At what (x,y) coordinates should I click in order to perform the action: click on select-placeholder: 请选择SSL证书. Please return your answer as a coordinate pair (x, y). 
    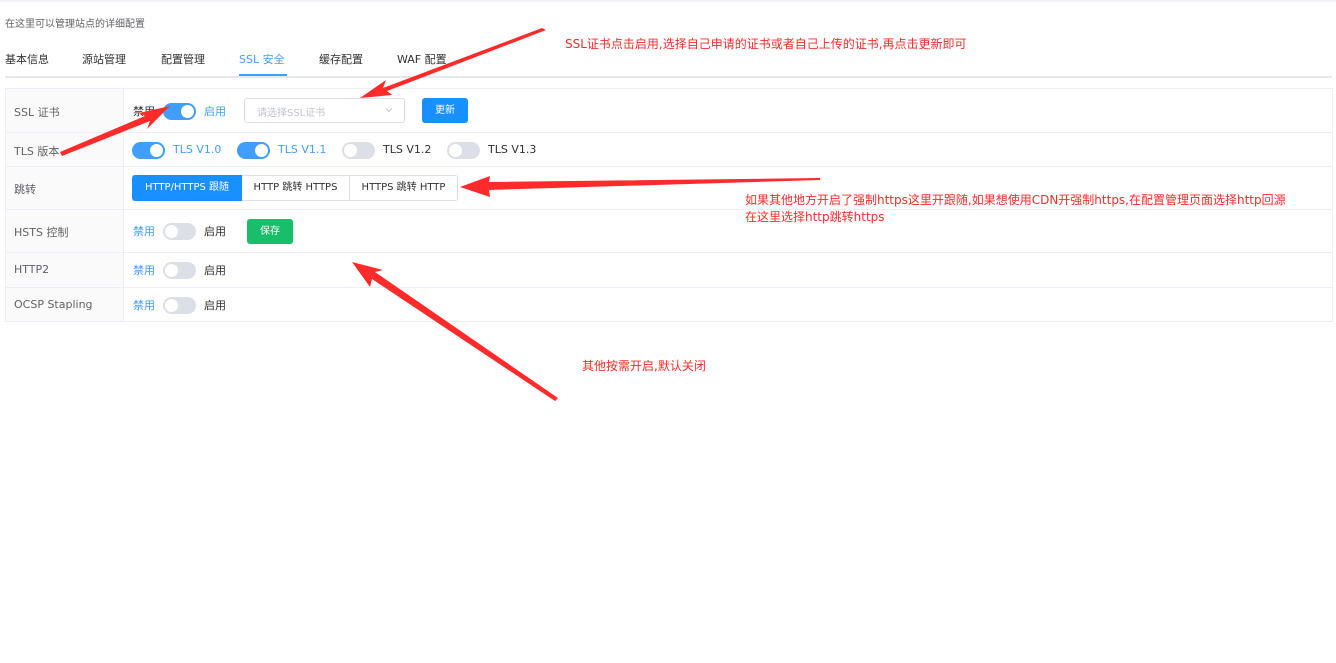
    Looking at the image, I should click on (291, 113).